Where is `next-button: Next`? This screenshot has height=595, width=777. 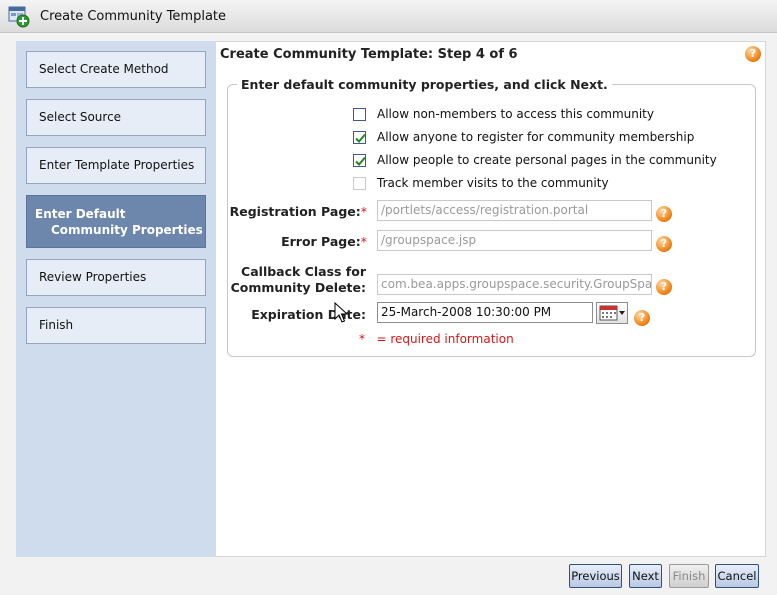 next-button: Next is located at coordinates (645, 576).